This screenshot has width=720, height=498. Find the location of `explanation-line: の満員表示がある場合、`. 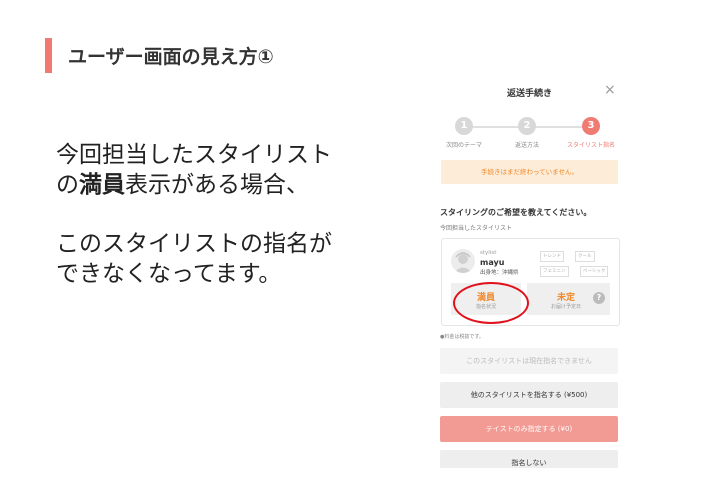

explanation-line: の満員表示がある場合、 is located at coordinates (194, 185).